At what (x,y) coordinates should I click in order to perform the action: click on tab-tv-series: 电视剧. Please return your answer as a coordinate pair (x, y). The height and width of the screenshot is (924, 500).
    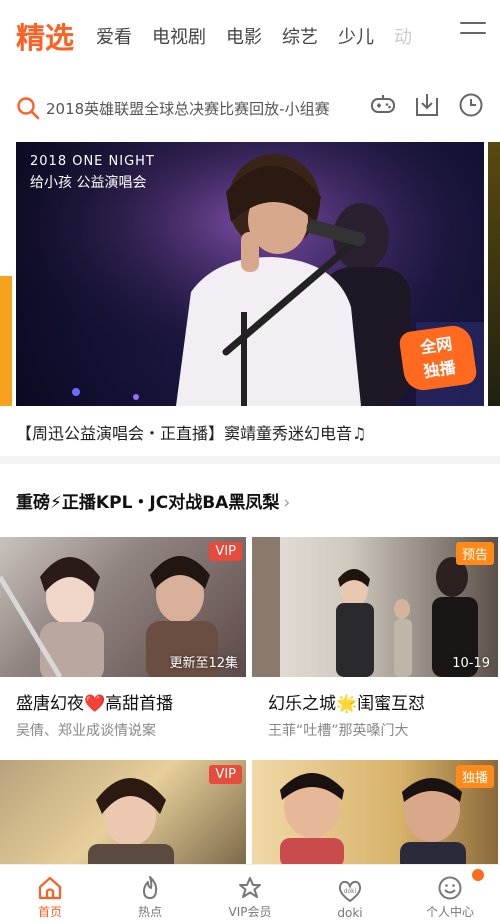
    Looking at the image, I should click on (179, 36).